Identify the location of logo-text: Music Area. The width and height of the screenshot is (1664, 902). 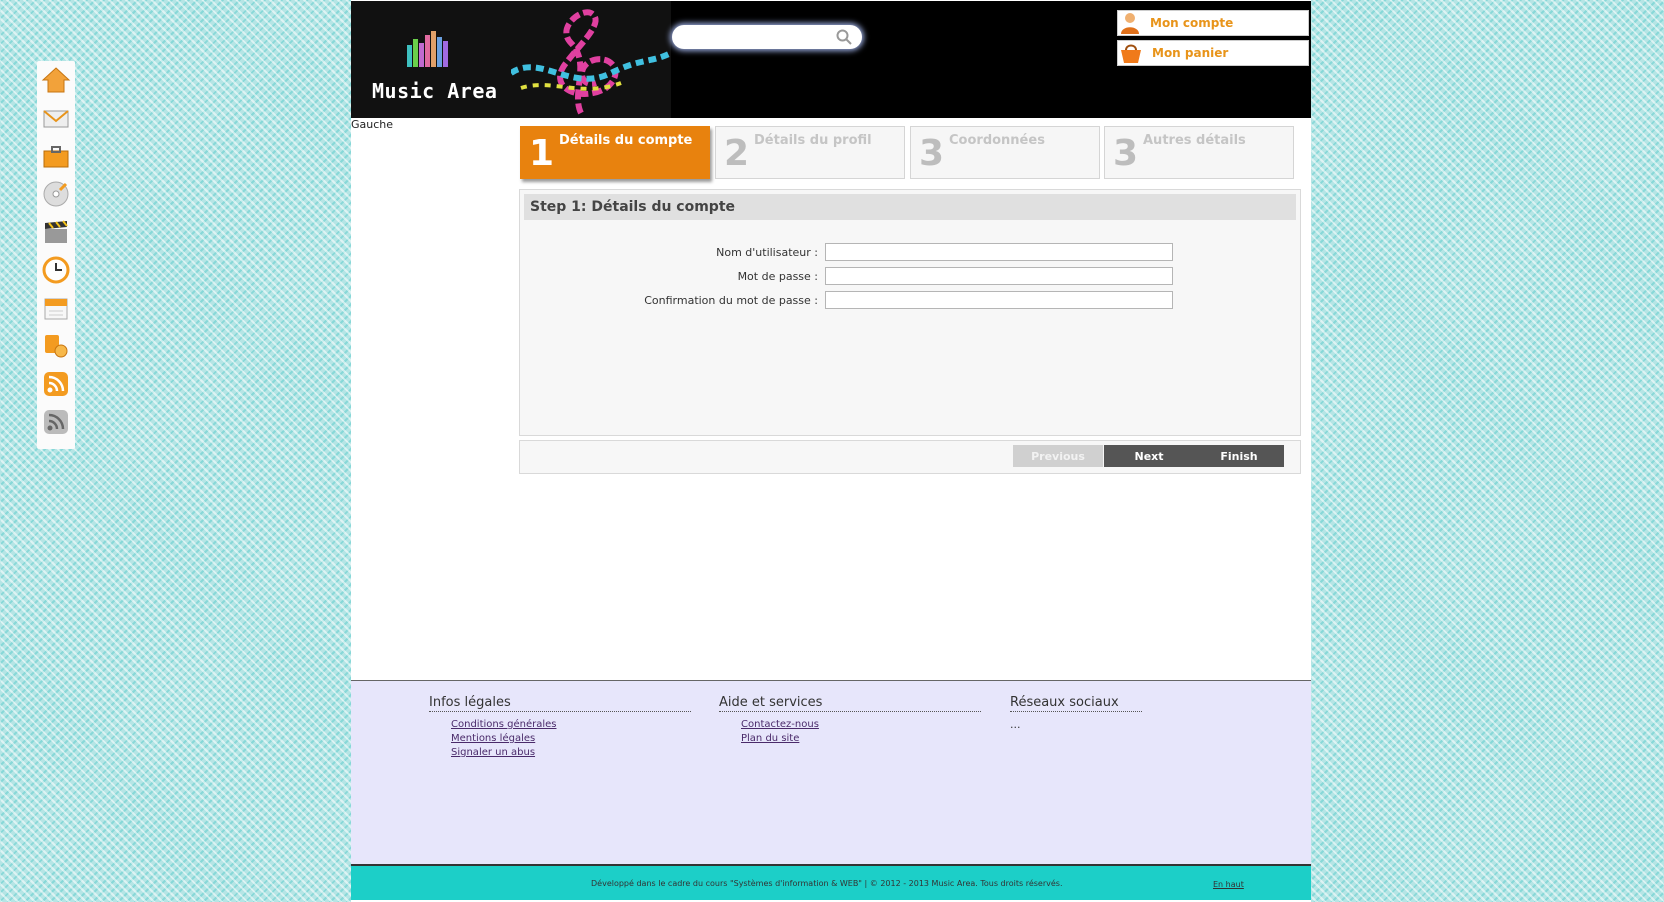
(435, 91).